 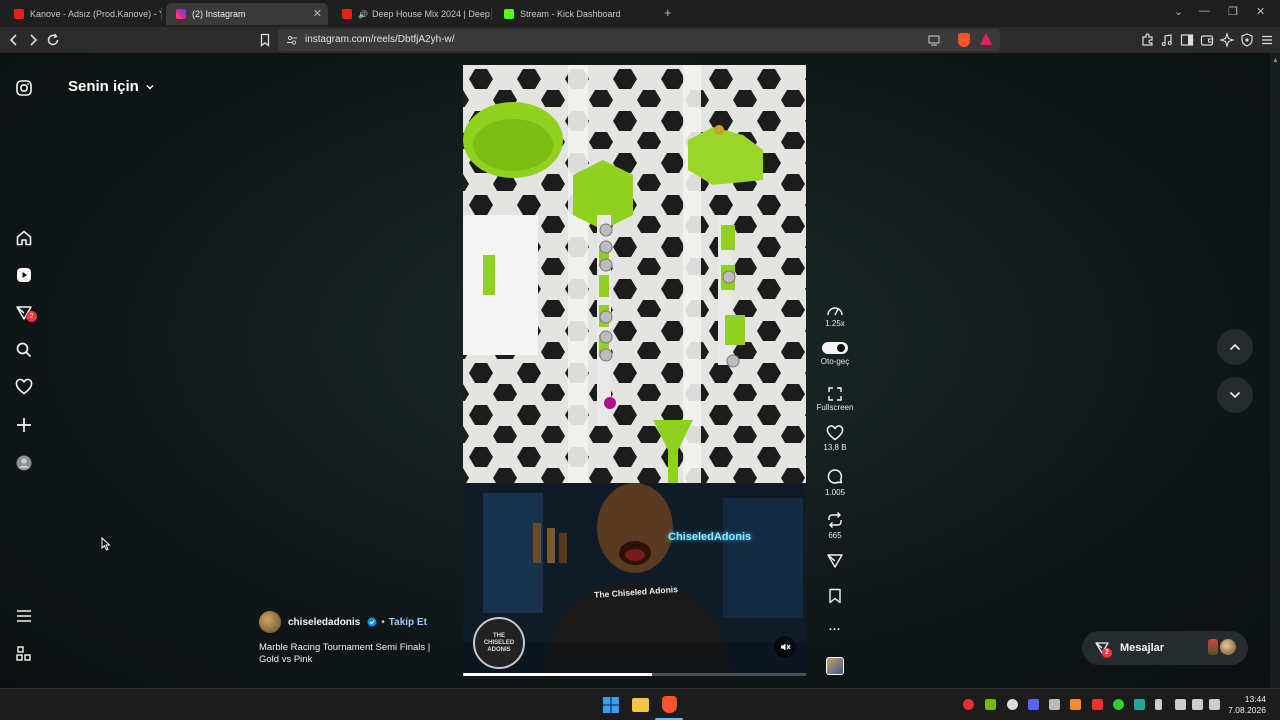 What do you see at coordinates (835, 323) in the screenshot?
I see `speed-label: 1.25x` at bounding box center [835, 323].